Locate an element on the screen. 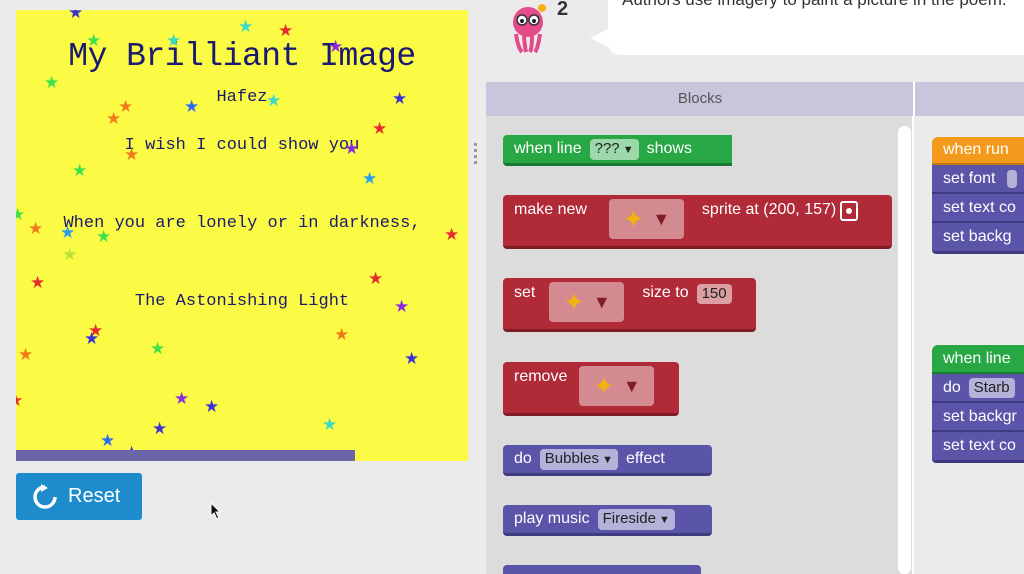  do-effect-block: do Bubbles effect is located at coordinates (607, 460).